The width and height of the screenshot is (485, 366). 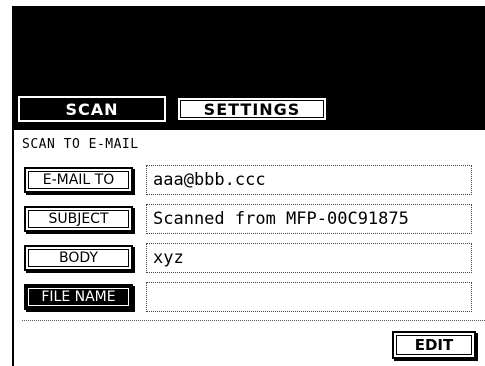 What do you see at coordinates (252, 109) in the screenshot?
I see `tab-settings: SETTINGS` at bounding box center [252, 109].